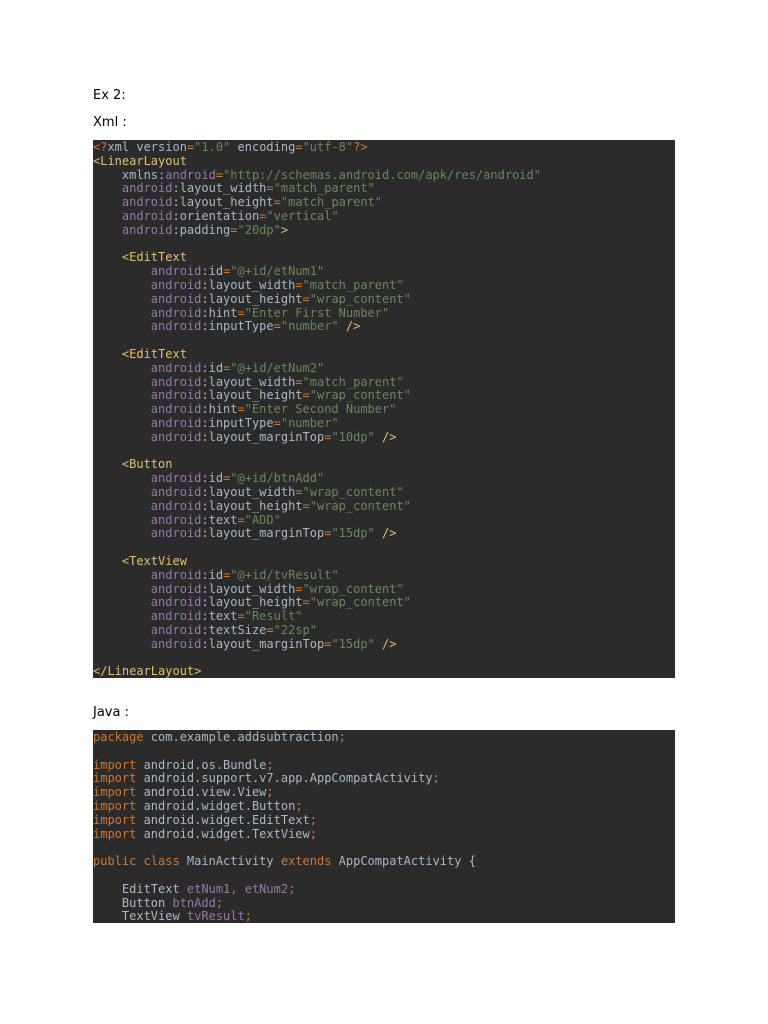 The height and width of the screenshot is (1024, 768). What do you see at coordinates (147, 671) in the screenshot?
I see `code-token: </LinearLayout>` at bounding box center [147, 671].